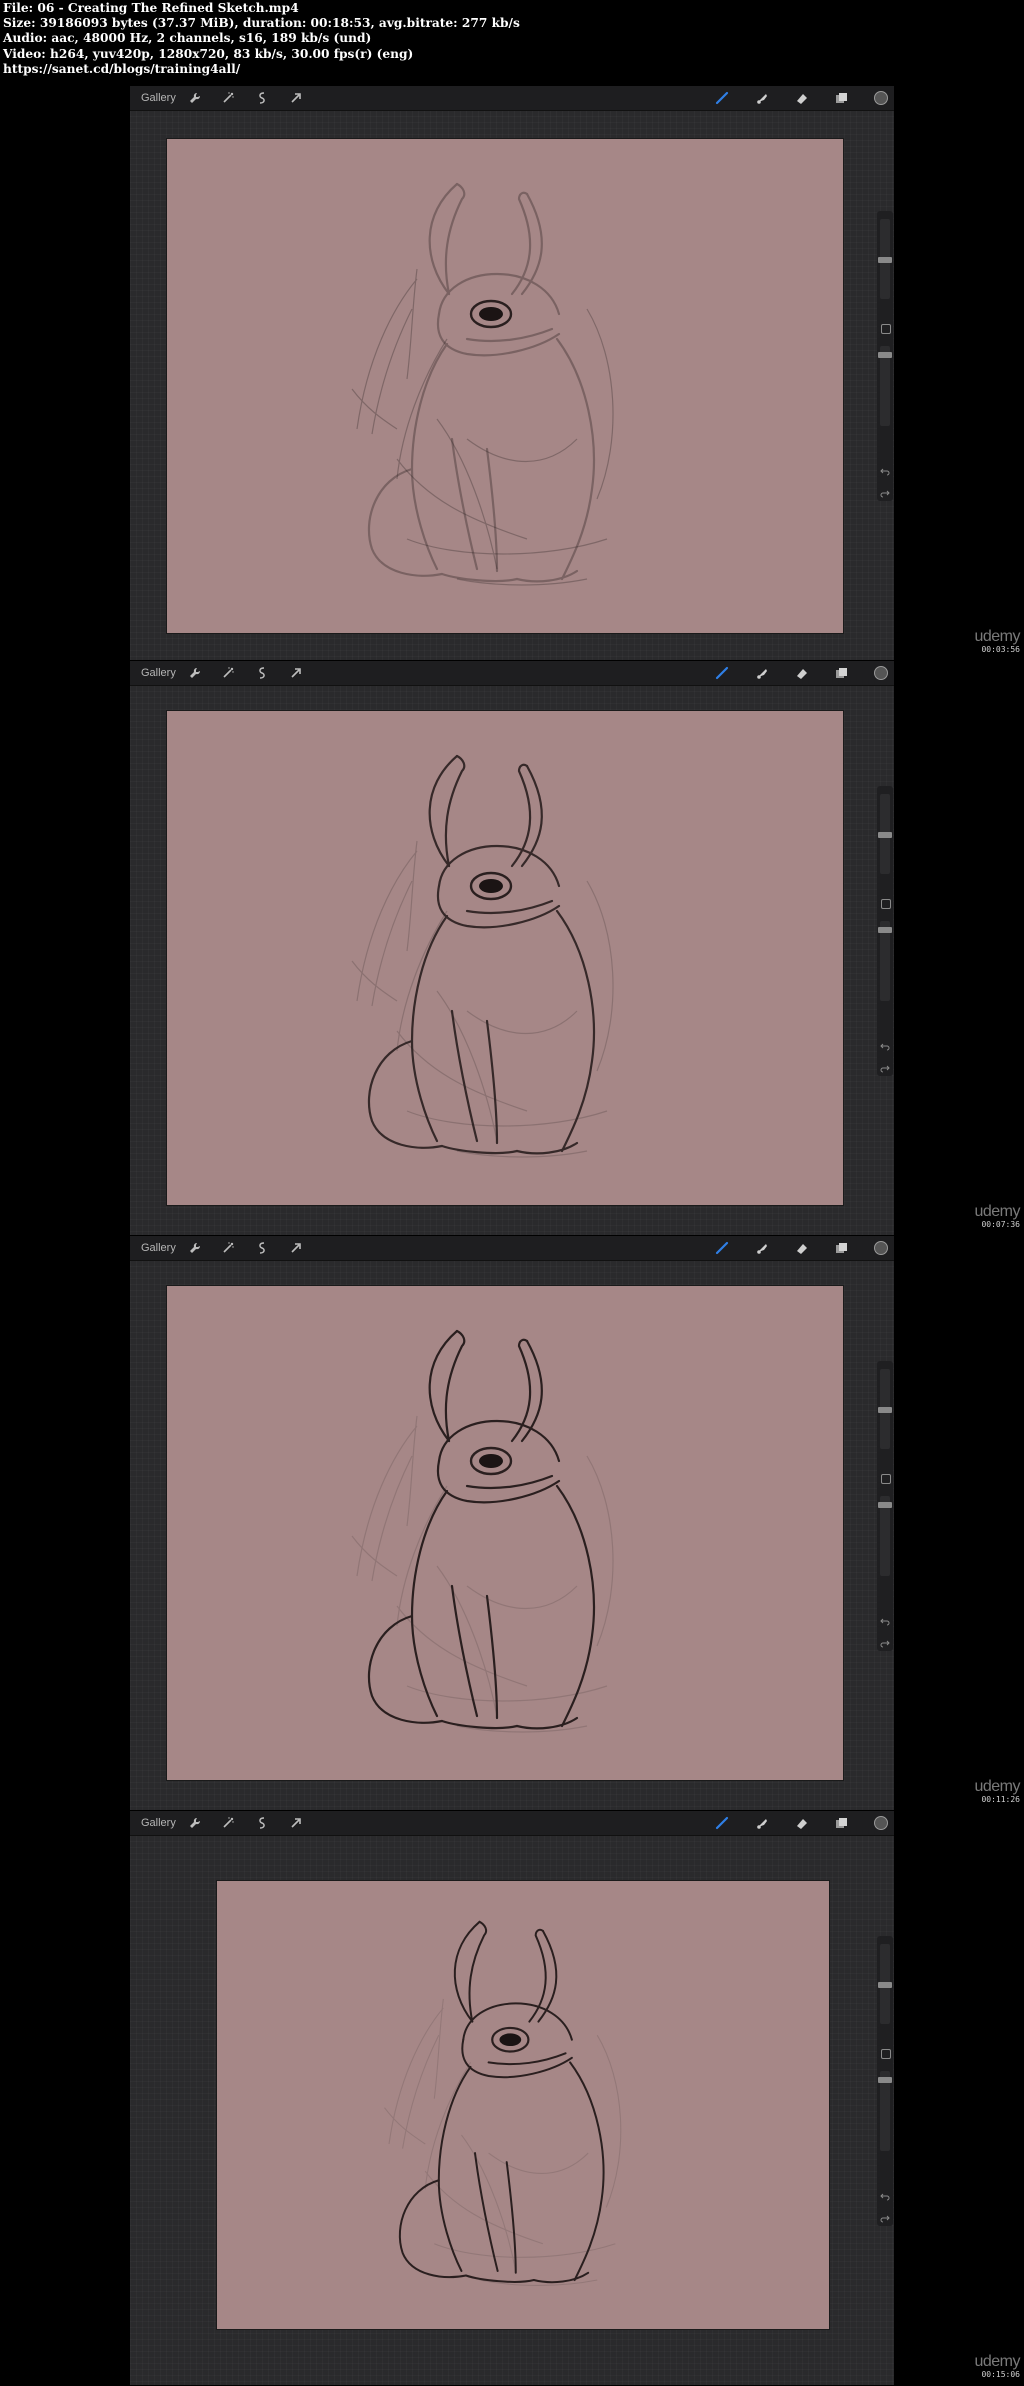  Describe the element at coordinates (1000, 649) in the screenshot. I see `timestamp: 00:03:56` at that location.